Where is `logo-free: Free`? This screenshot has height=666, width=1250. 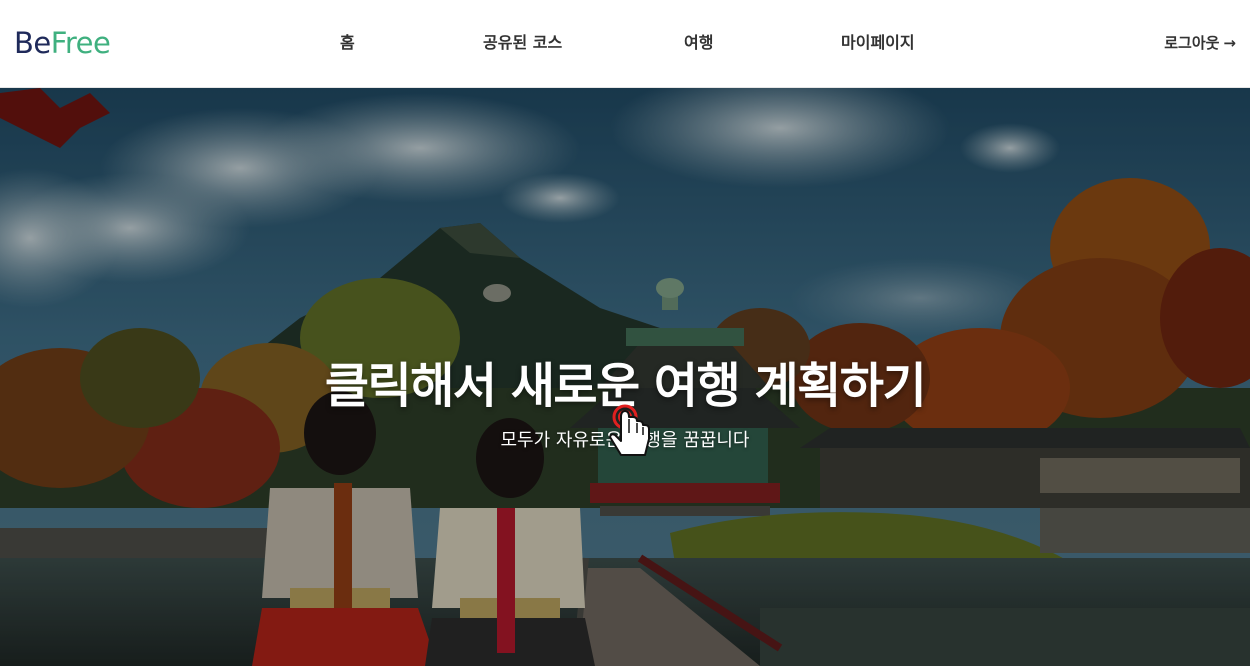 logo-free: Free is located at coordinates (80, 43).